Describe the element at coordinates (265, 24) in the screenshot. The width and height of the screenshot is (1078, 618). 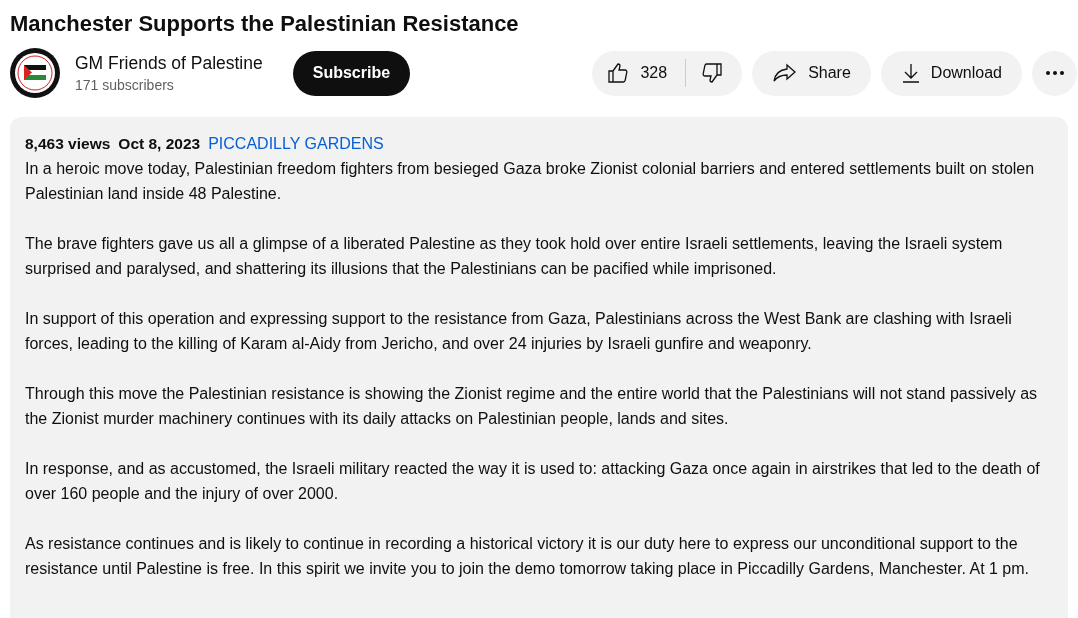
I see `video-title: Manchester Supports the Palestinian Resistance` at that location.